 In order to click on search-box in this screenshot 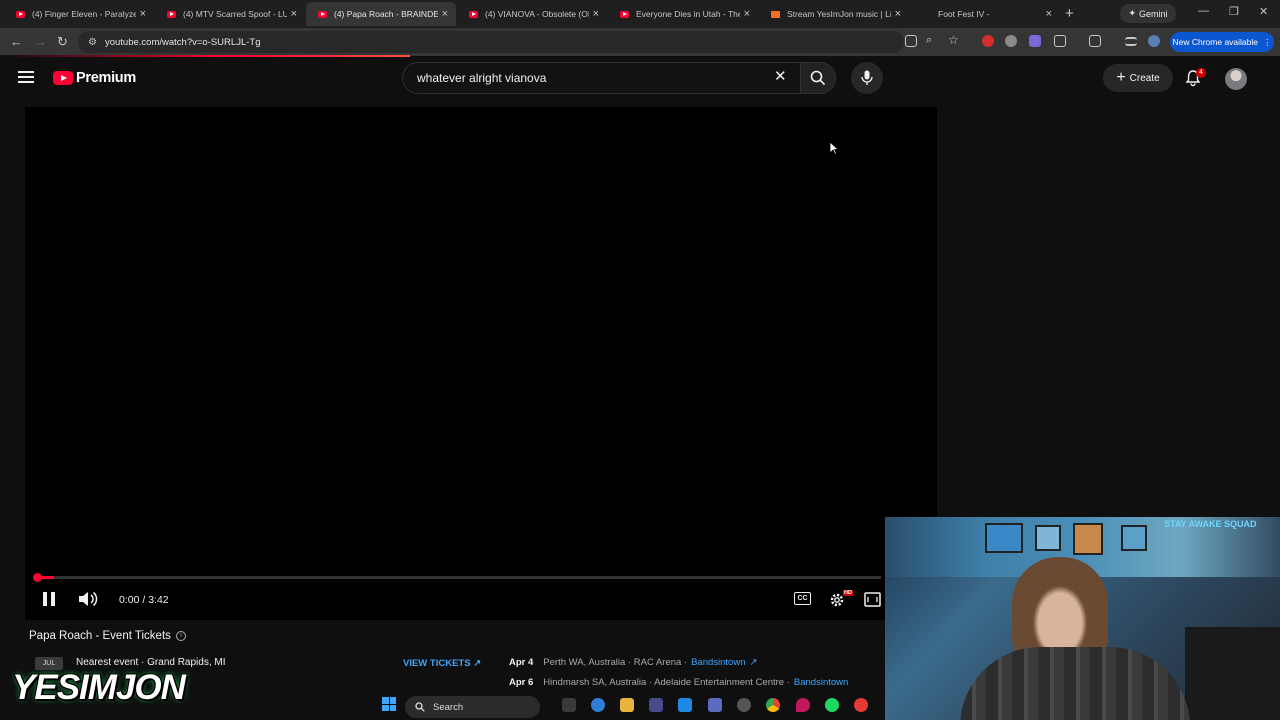, I will do `click(602, 78)`.